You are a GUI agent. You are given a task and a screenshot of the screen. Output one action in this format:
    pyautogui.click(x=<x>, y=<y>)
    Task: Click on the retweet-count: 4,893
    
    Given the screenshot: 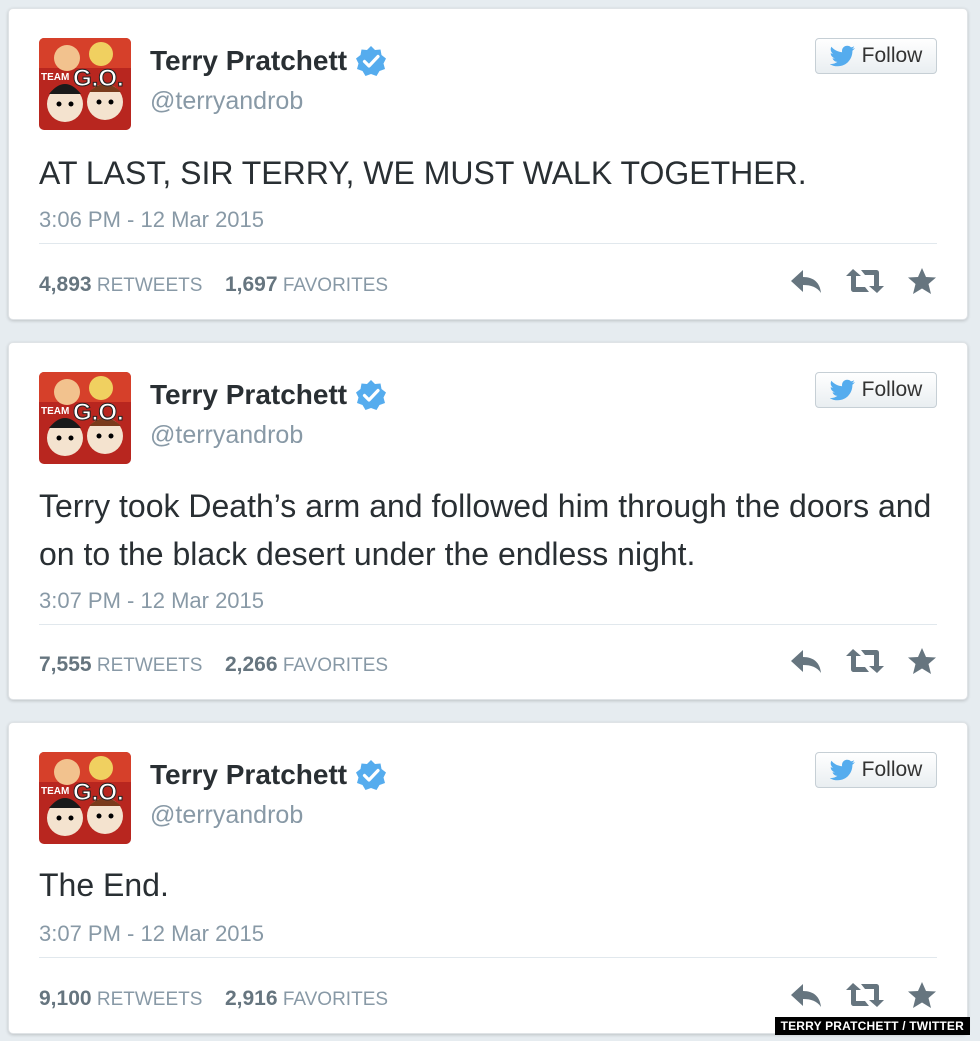 What is the action you would take?
    pyautogui.click(x=65, y=284)
    